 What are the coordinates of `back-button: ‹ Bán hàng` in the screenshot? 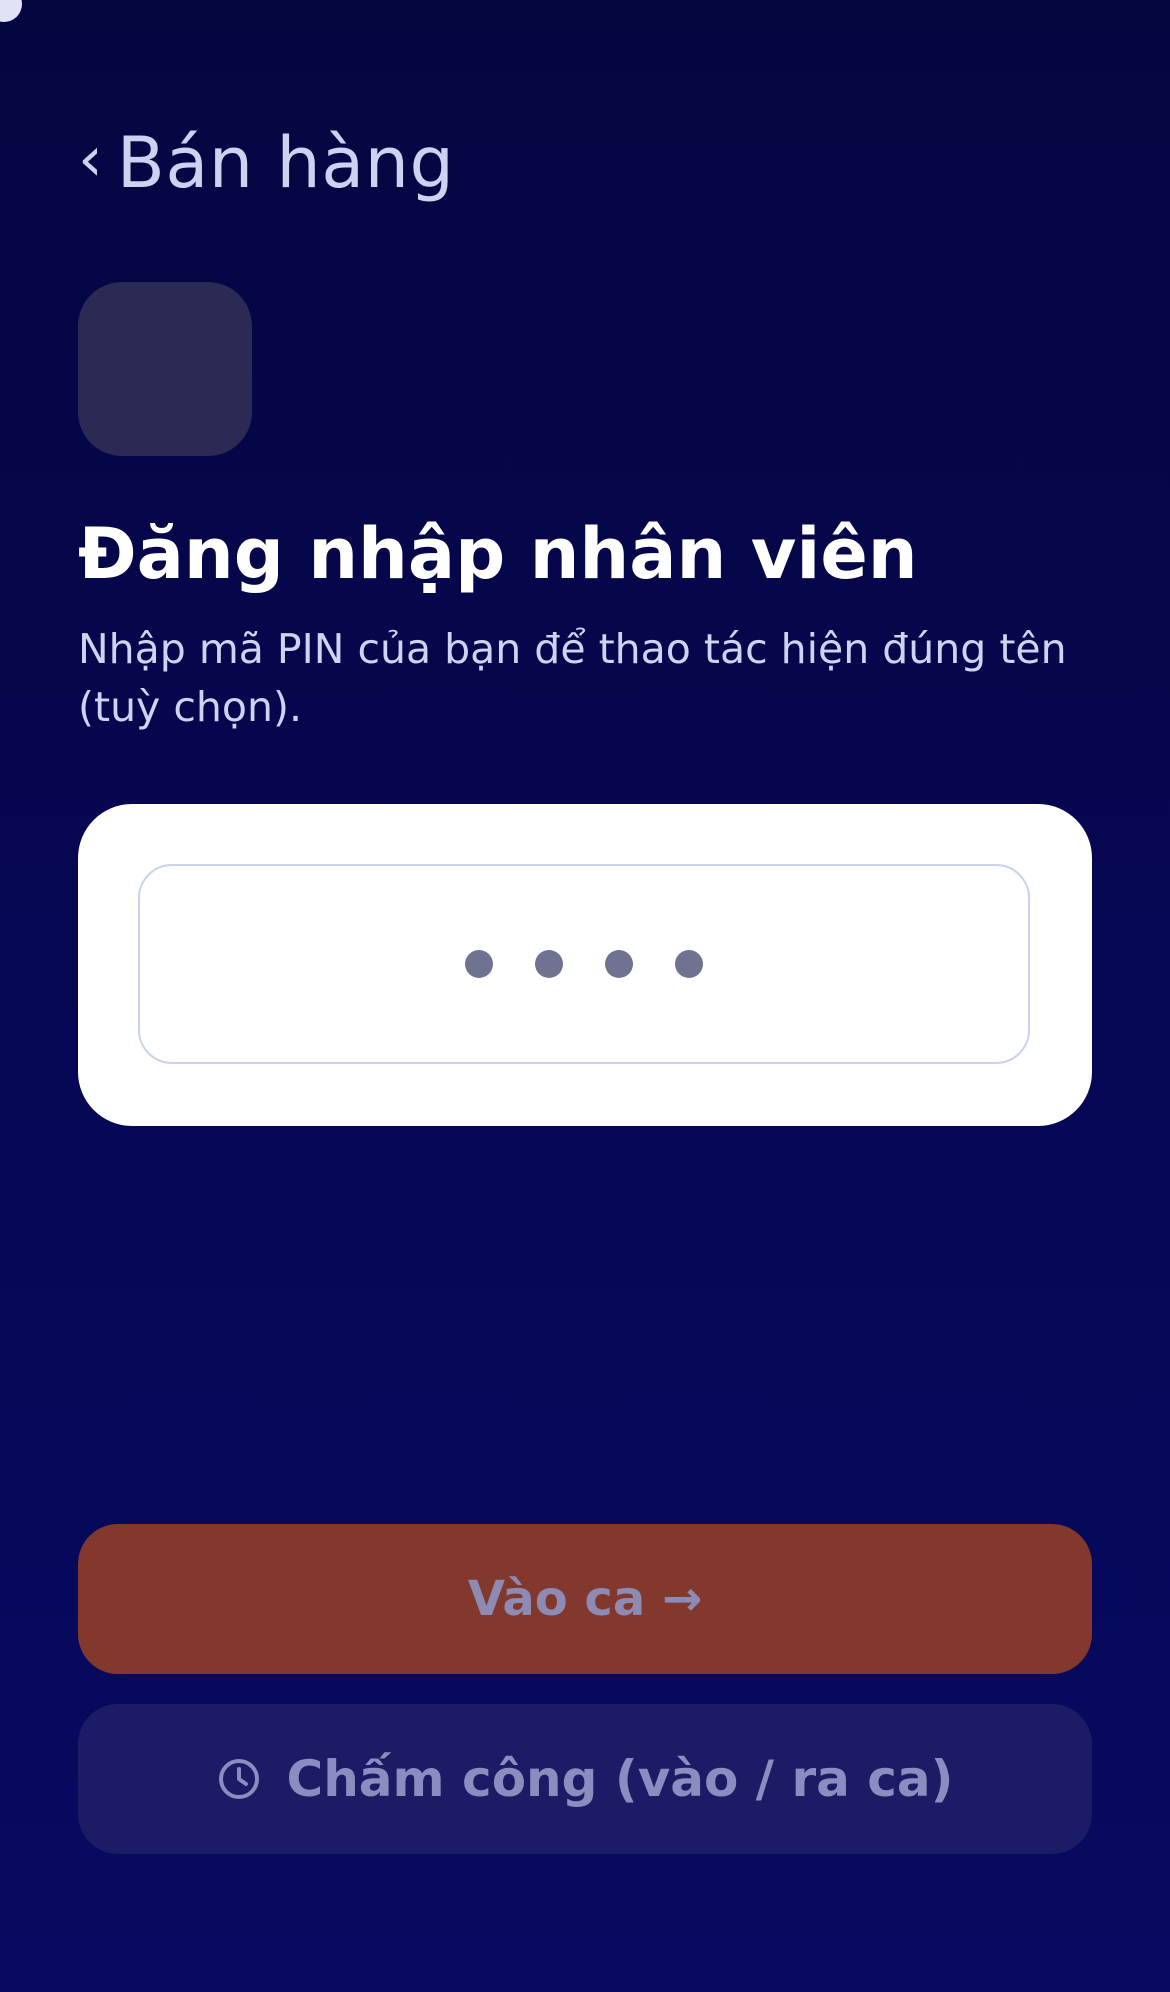 It's located at (266, 163).